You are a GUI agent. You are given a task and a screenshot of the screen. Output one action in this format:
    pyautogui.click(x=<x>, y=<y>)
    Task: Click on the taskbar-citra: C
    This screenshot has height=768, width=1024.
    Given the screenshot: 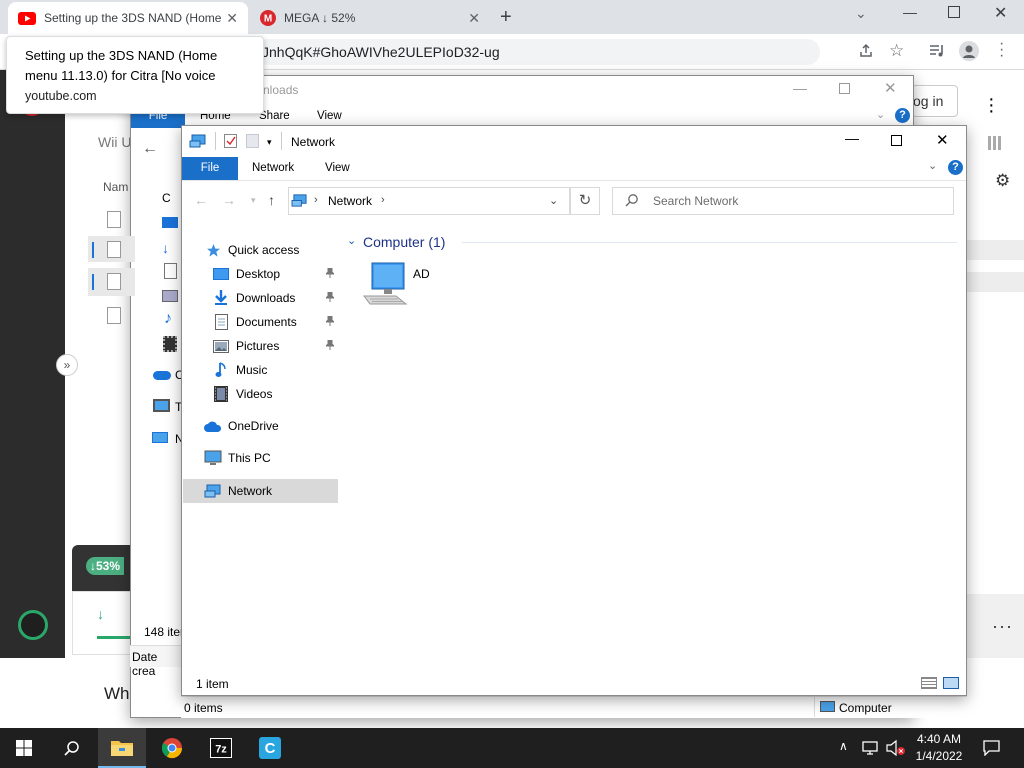 What is the action you would take?
    pyautogui.click(x=270, y=748)
    